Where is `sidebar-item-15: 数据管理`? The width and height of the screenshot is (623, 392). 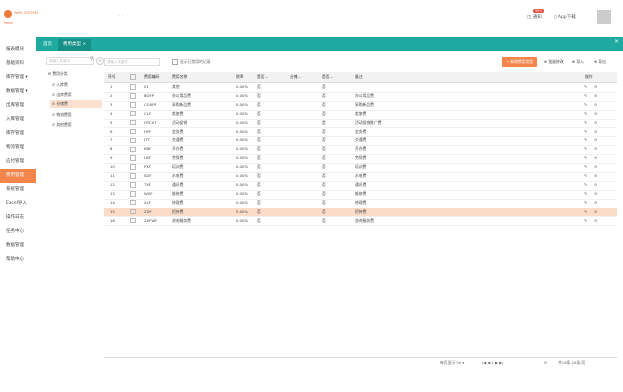
sidebar-item-15: 数据管理 is located at coordinates (18, 246).